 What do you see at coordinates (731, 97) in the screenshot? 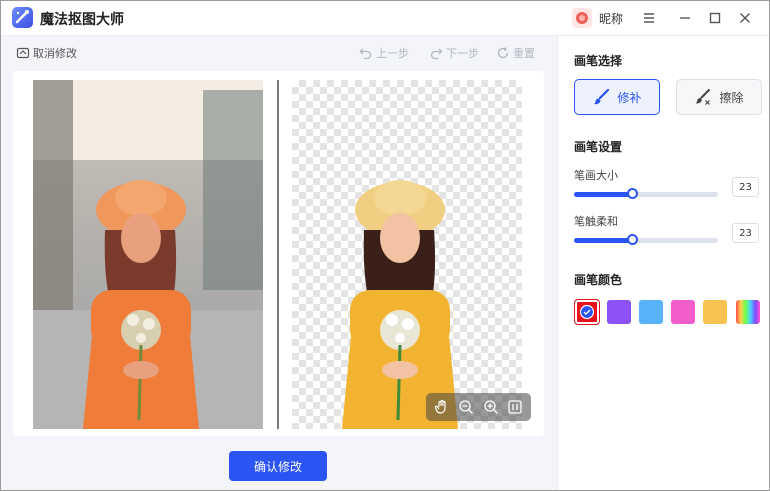
I see `erase-brush-label: 擦除` at bounding box center [731, 97].